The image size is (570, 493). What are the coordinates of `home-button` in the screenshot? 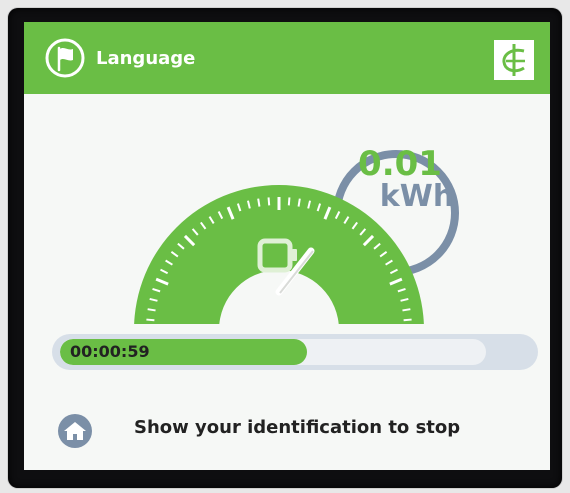 It's located at (75, 431).